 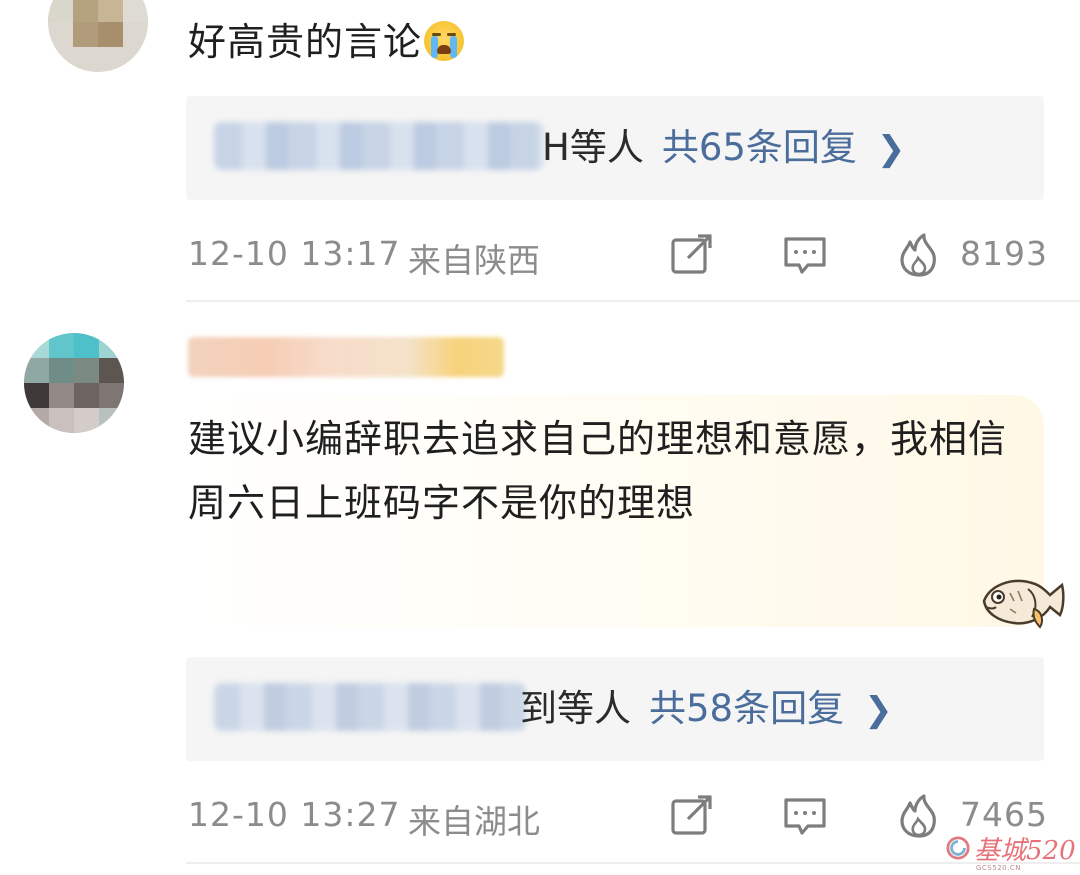 I want to click on crying-face-emoji, so click(x=444, y=41).